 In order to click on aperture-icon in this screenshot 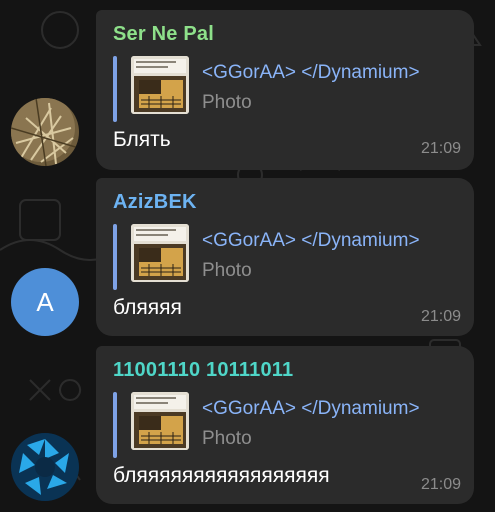, I will do `click(45, 467)`.